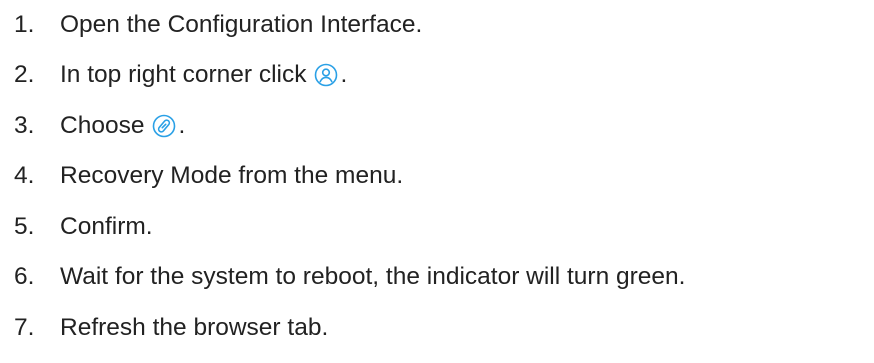 The image size is (874, 363). What do you see at coordinates (102, 125) in the screenshot?
I see `step-text-before: Choose` at bounding box center [102, 125].